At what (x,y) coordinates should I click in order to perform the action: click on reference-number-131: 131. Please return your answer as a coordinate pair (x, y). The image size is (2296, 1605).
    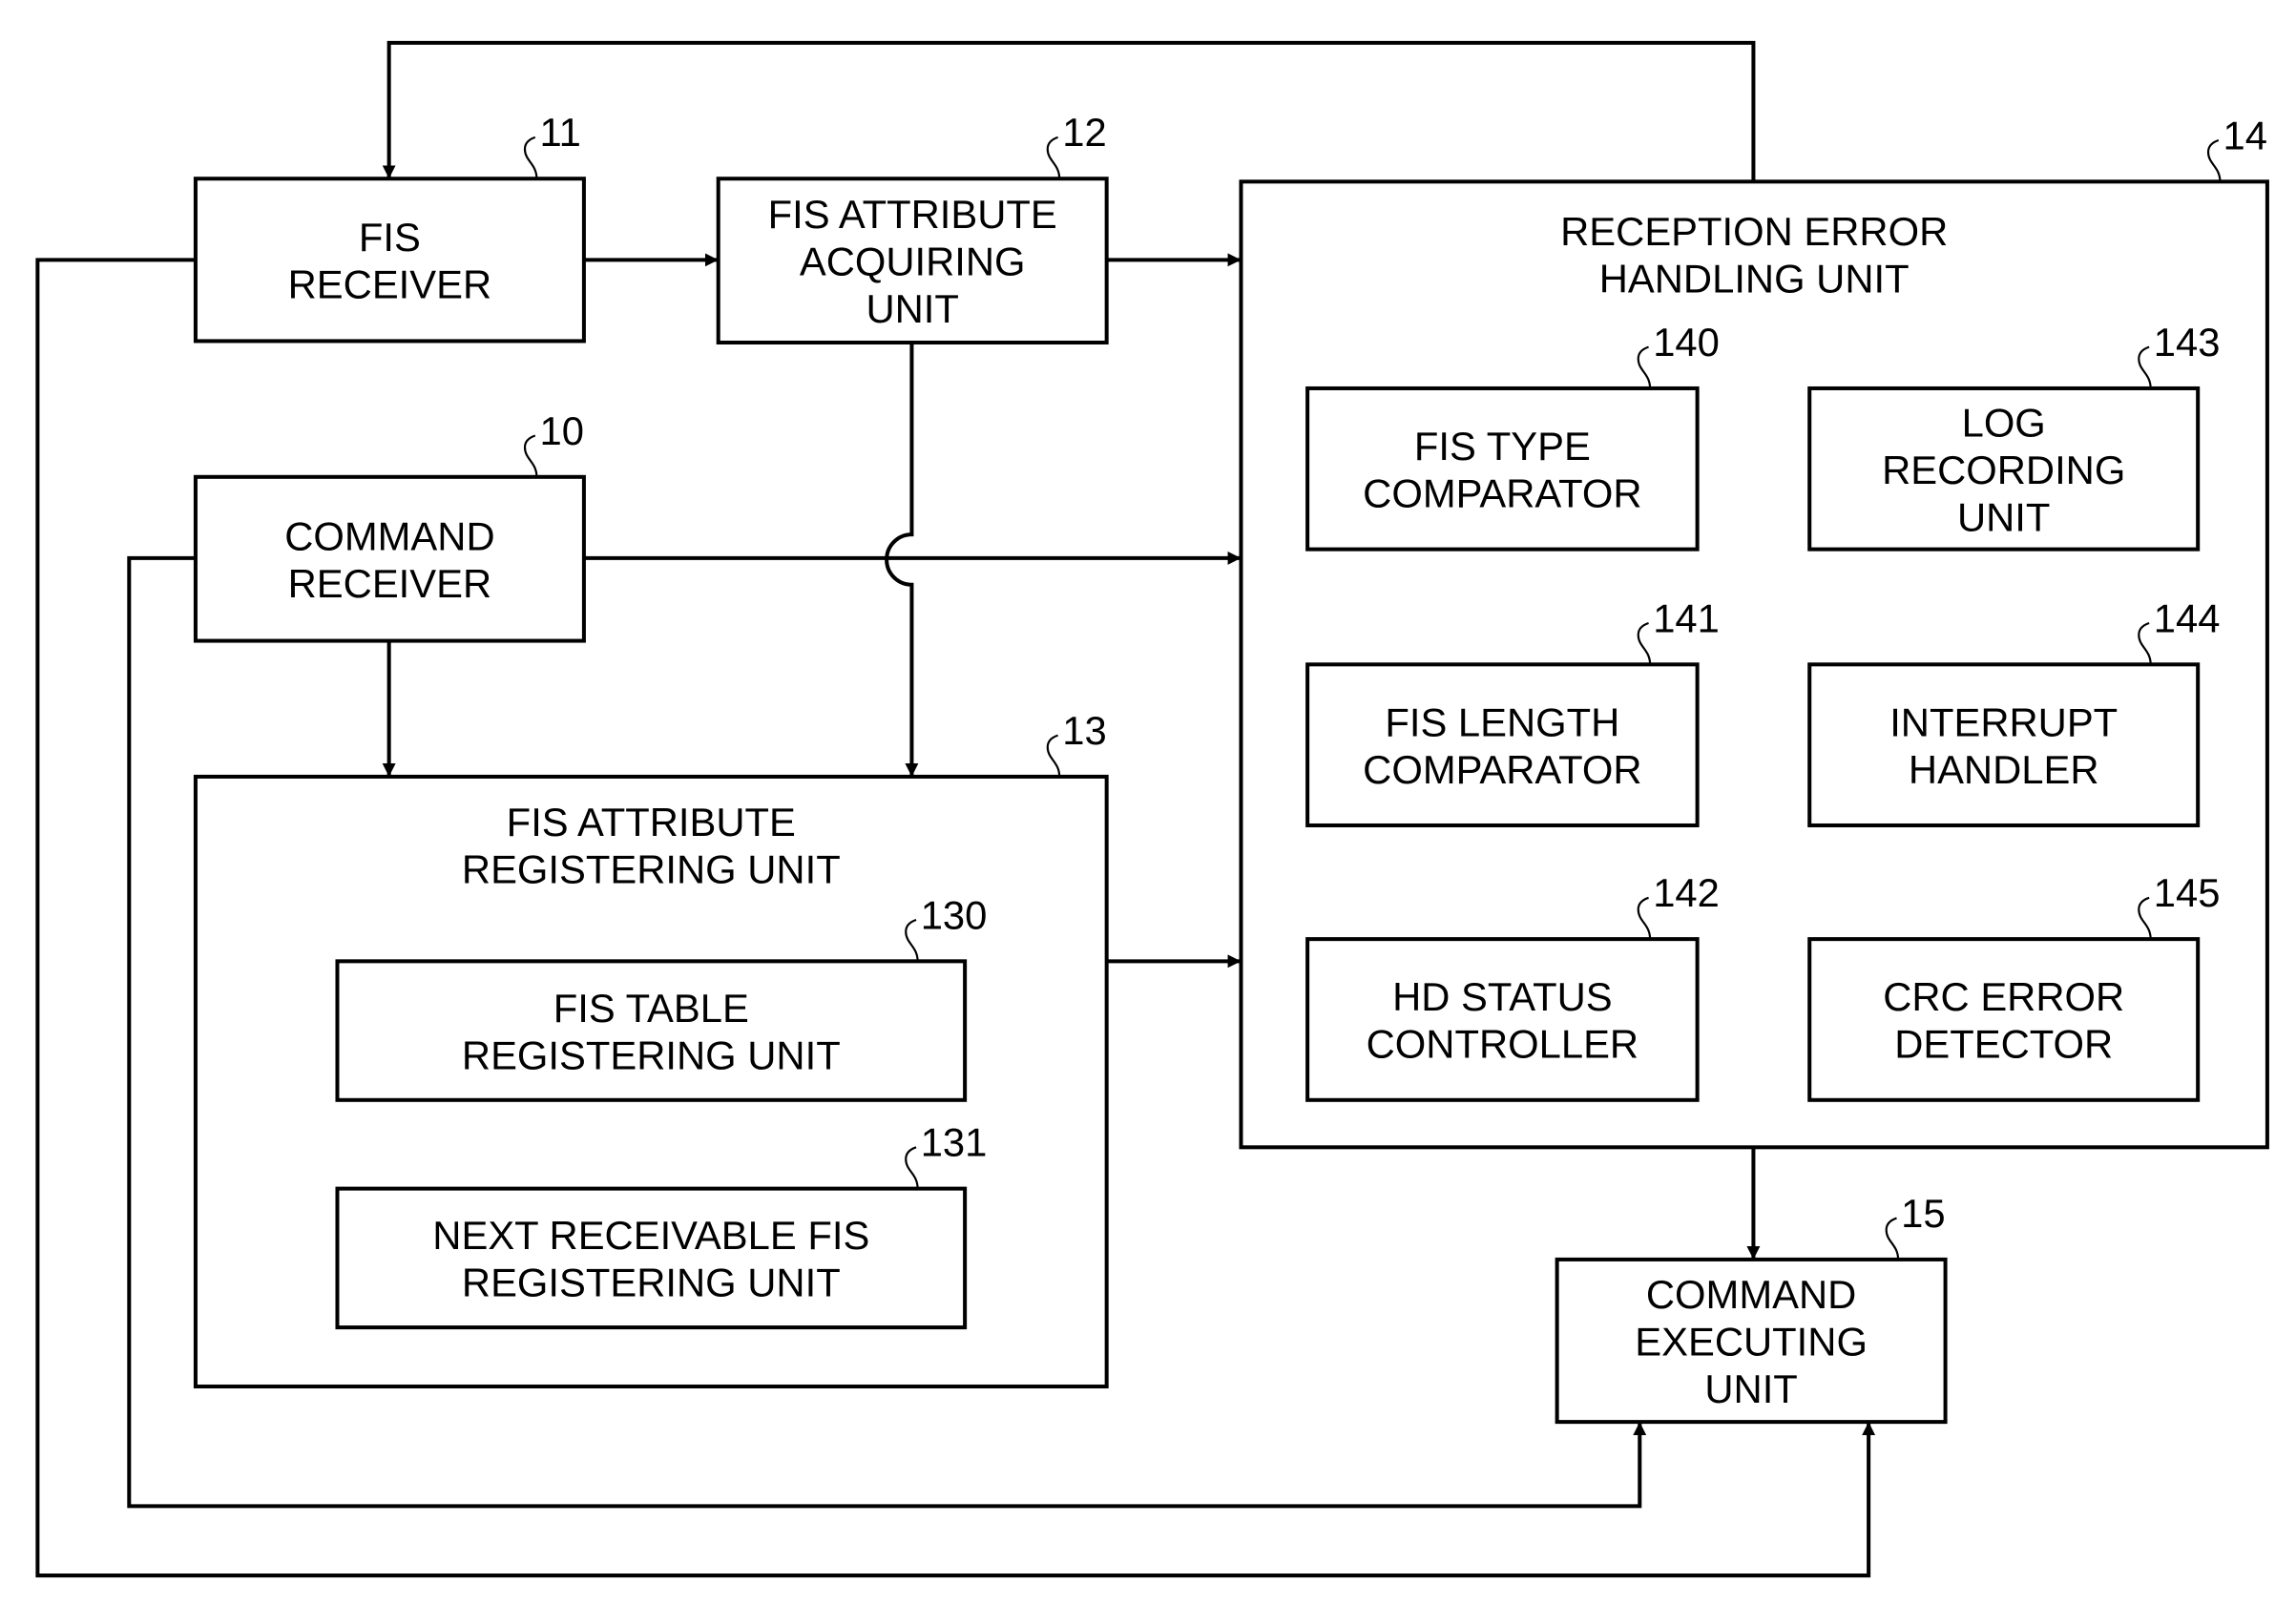
    Looking at the image, I should click on (954, 1142).